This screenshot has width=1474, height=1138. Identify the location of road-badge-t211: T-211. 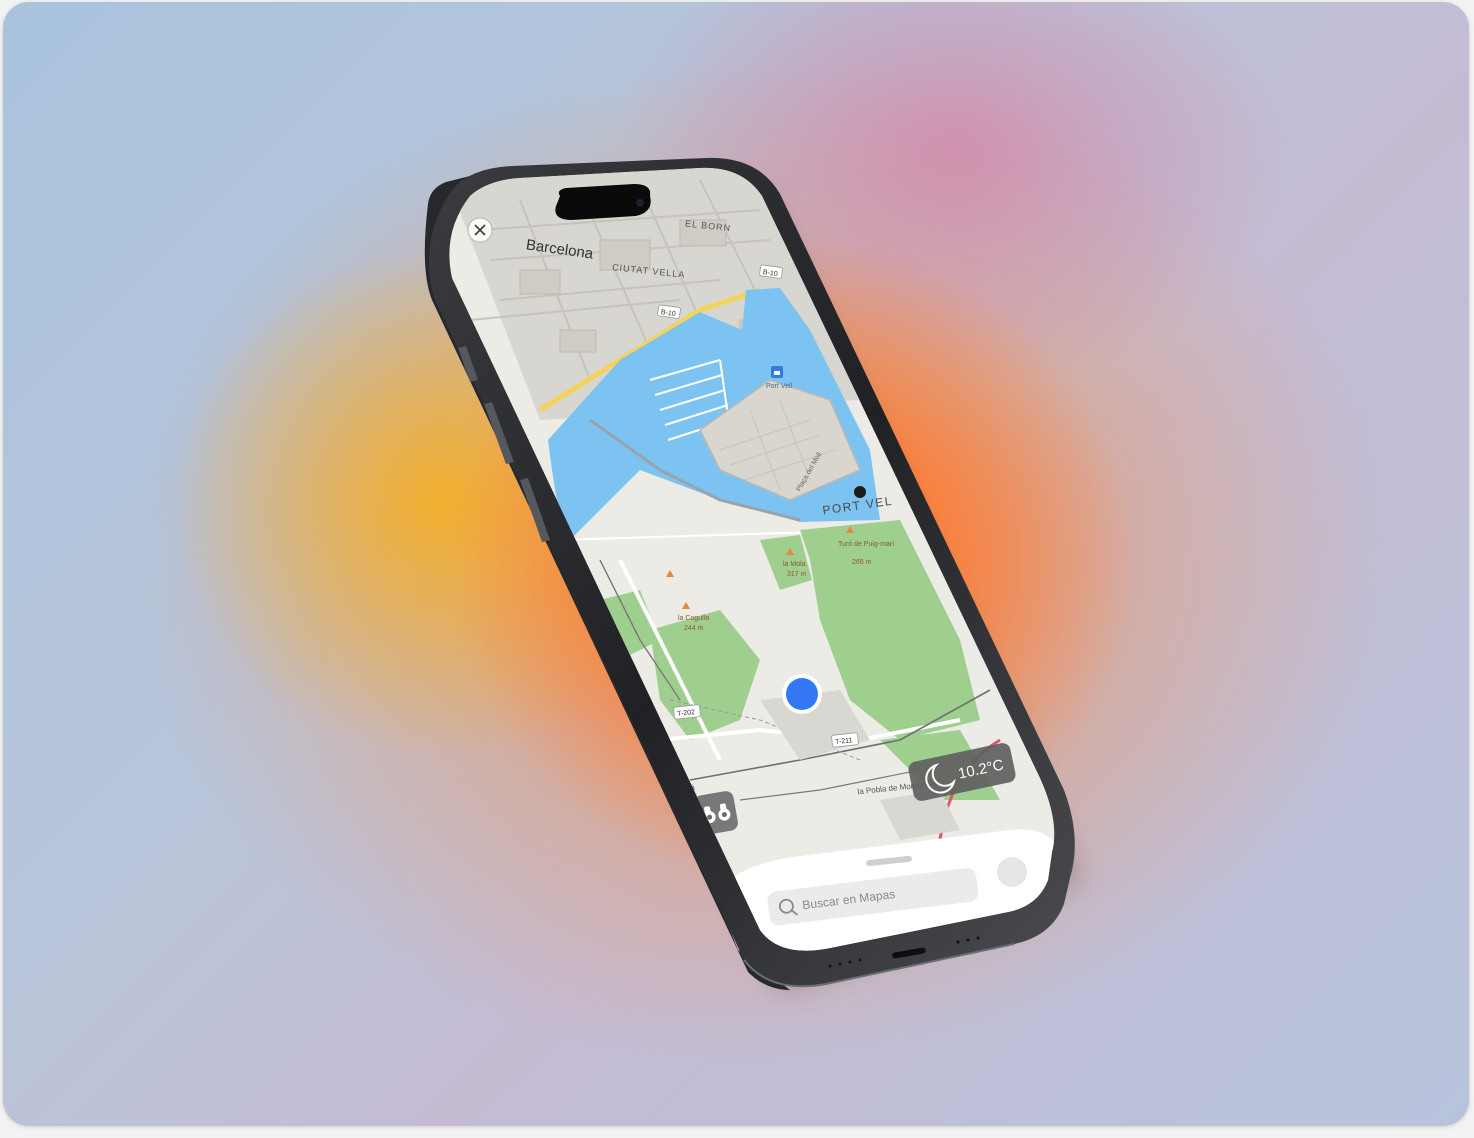
(845, 740).